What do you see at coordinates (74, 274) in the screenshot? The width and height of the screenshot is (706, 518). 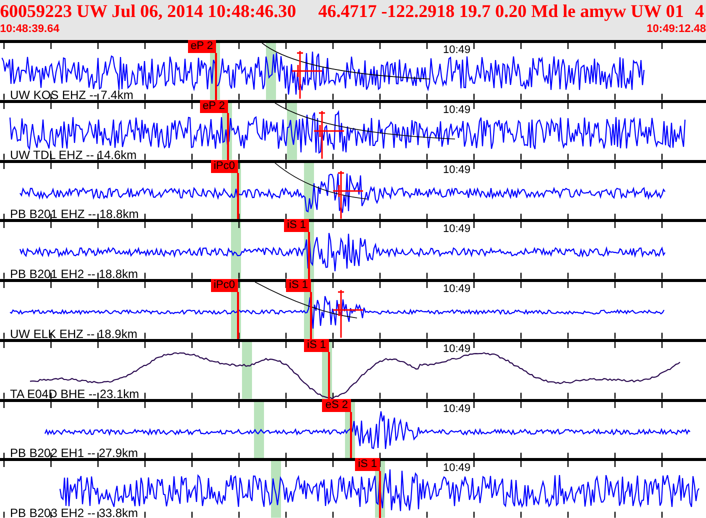 I see `station-label: PB B201 EH2 -- 18.8km` at bounding box center [74, 274].